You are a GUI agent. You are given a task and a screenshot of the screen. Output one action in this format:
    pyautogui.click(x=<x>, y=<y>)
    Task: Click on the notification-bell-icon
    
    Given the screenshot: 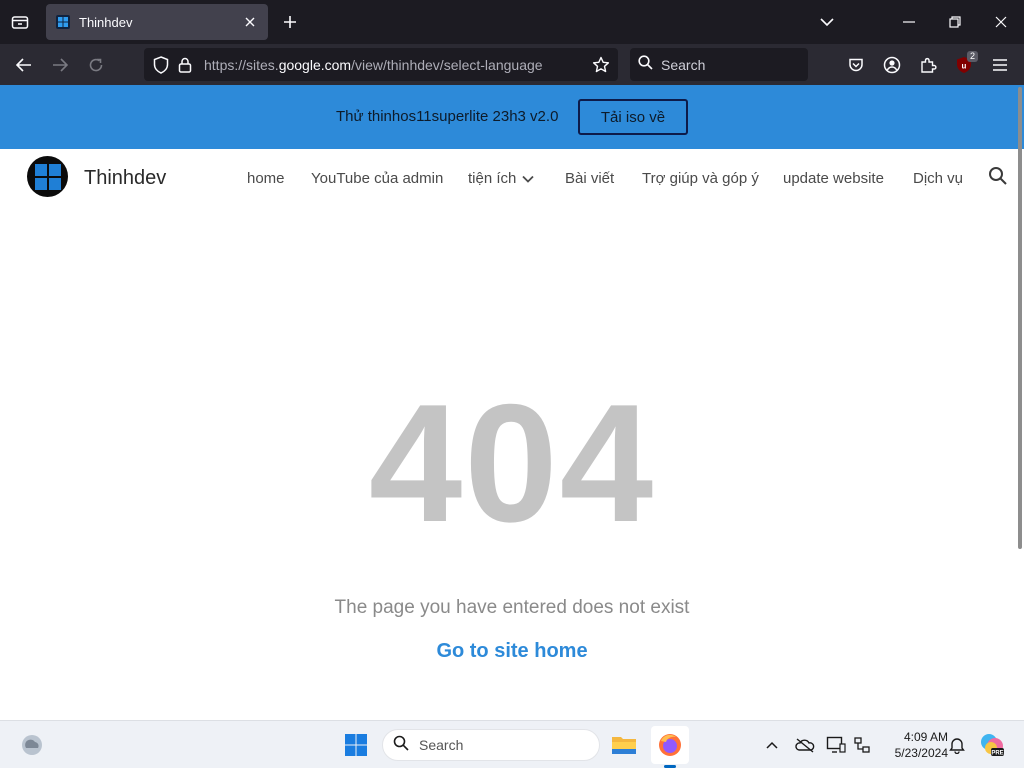 What is the action you would take?
    pyautogui.click(x=957, y=745)
    